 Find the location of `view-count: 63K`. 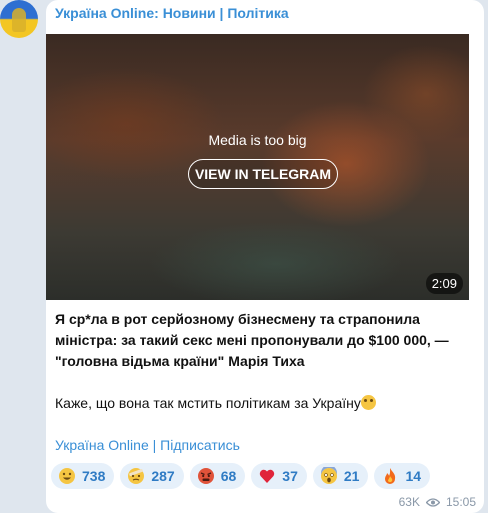

view-count: 63K is located at coordinates (409, 502).